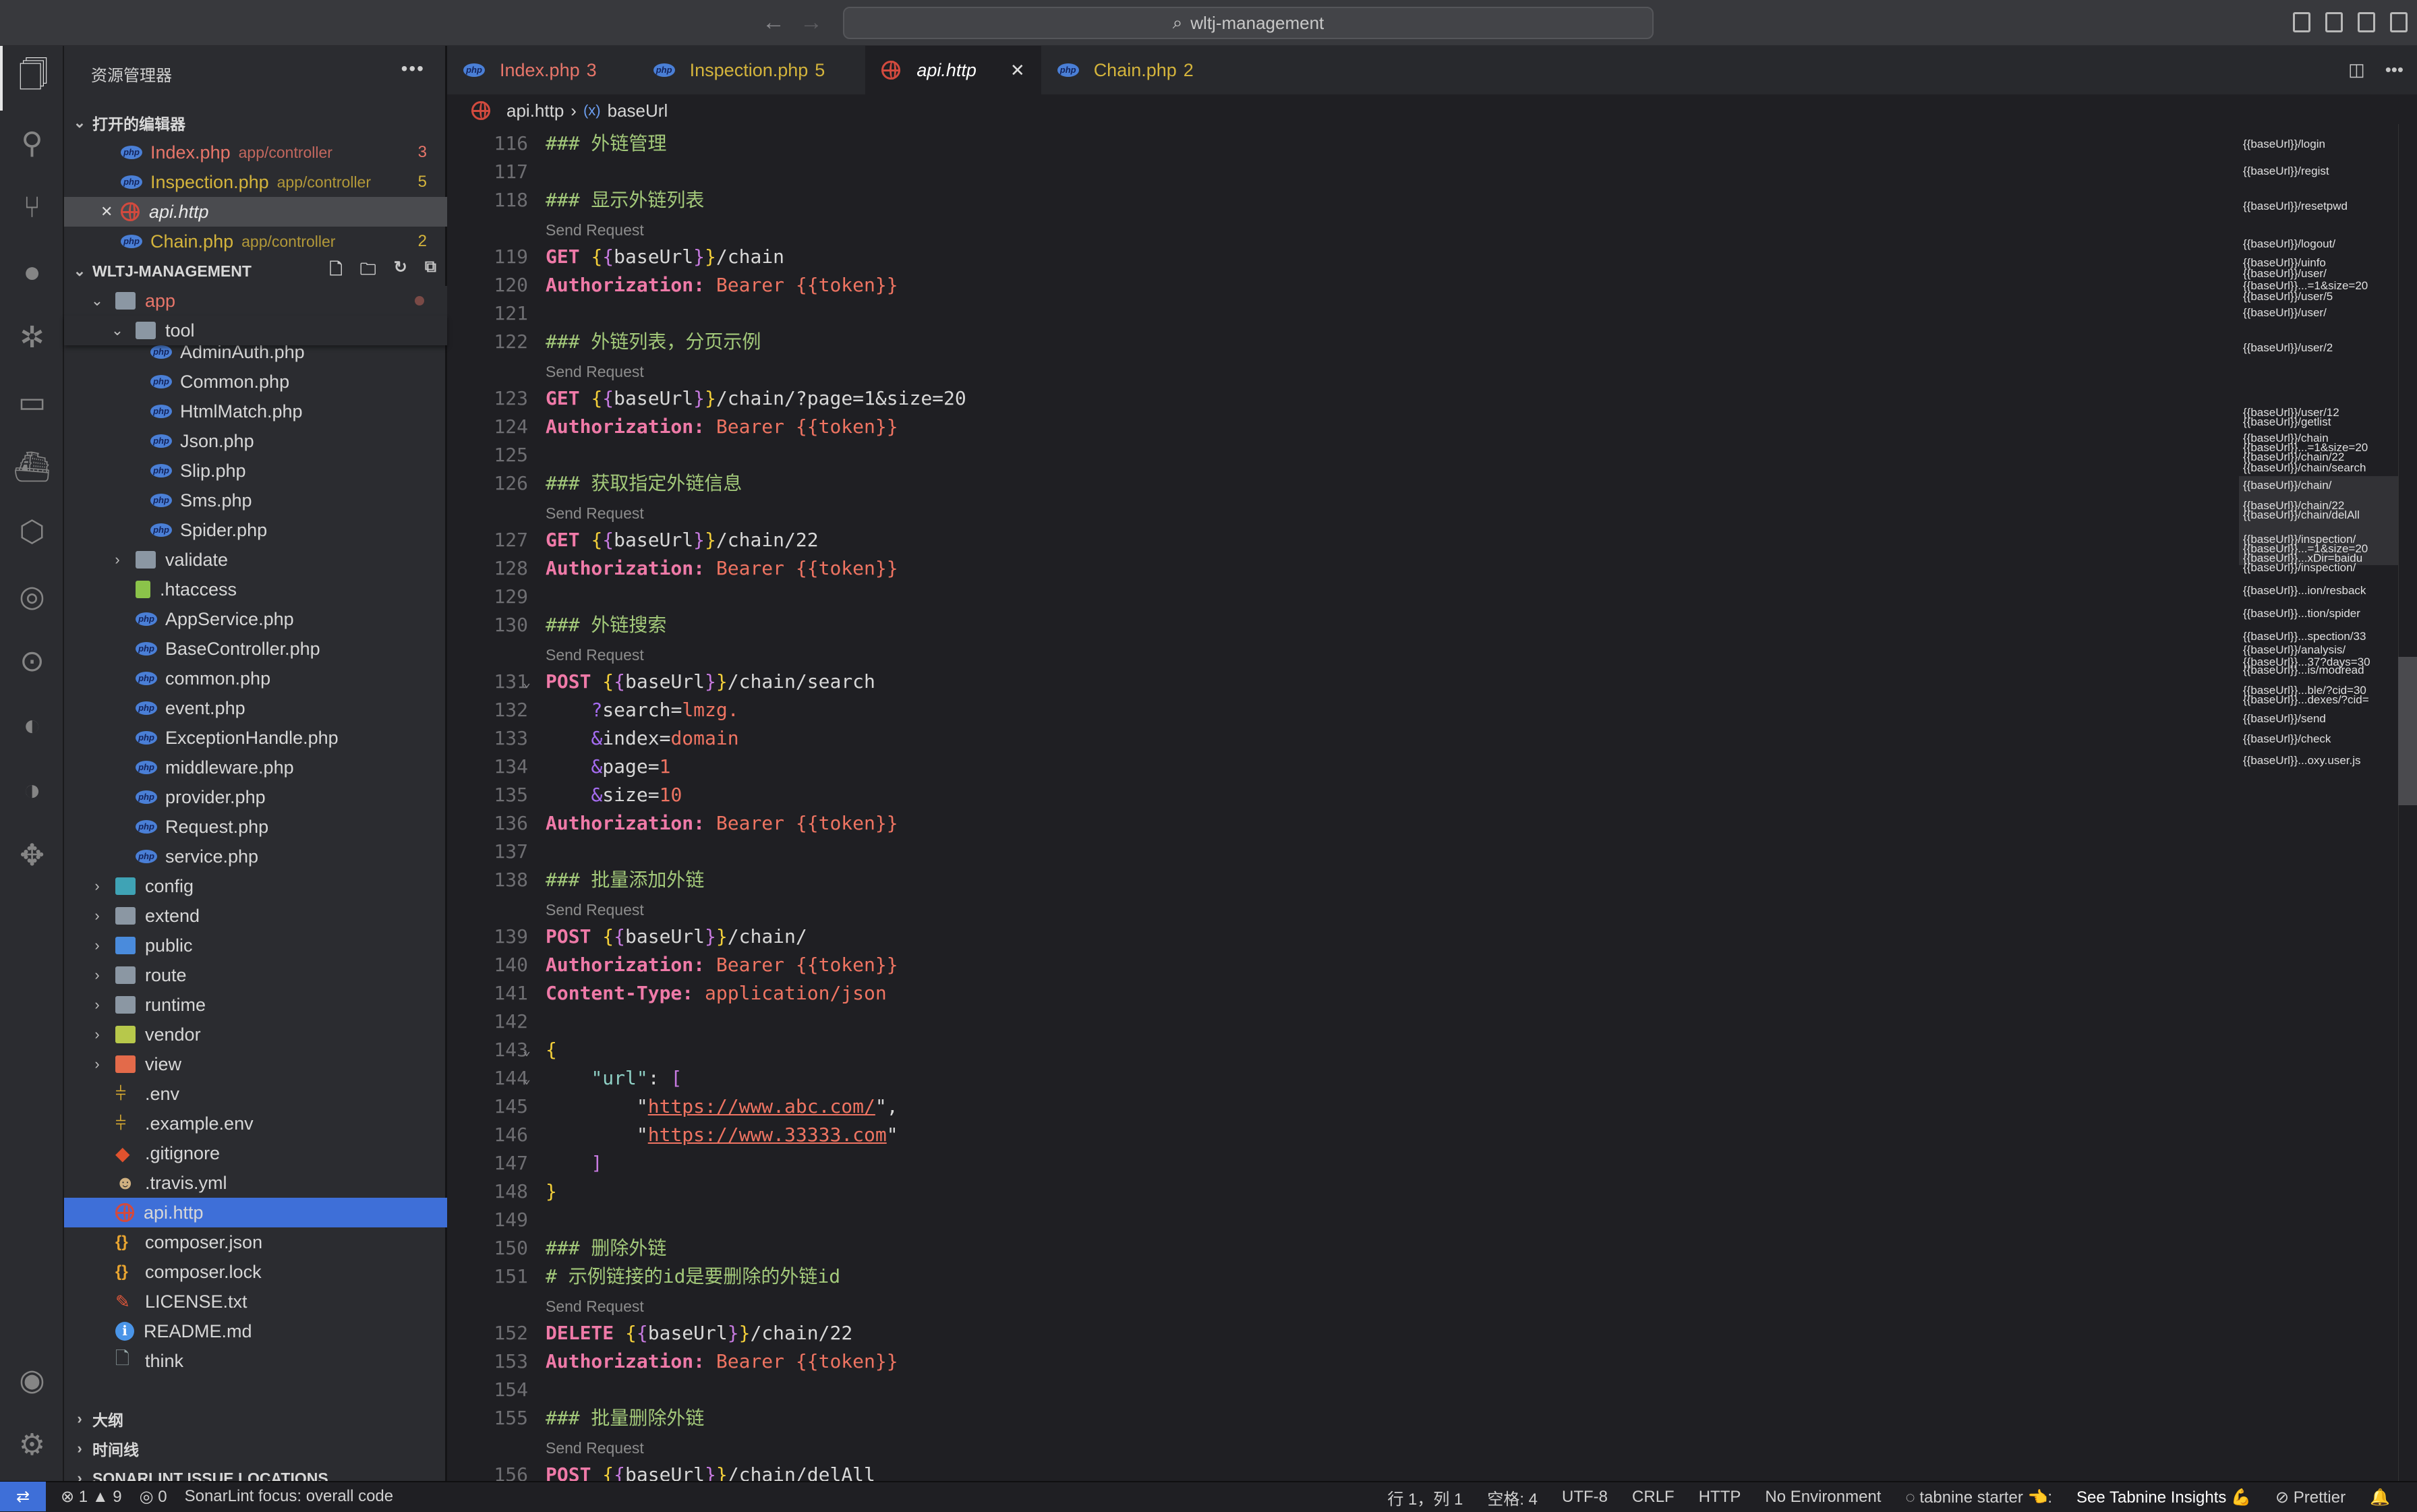 The height and width of the screenshot is (1512, 2417). I want to click on tree-folder: › view, so click(255, 1064).